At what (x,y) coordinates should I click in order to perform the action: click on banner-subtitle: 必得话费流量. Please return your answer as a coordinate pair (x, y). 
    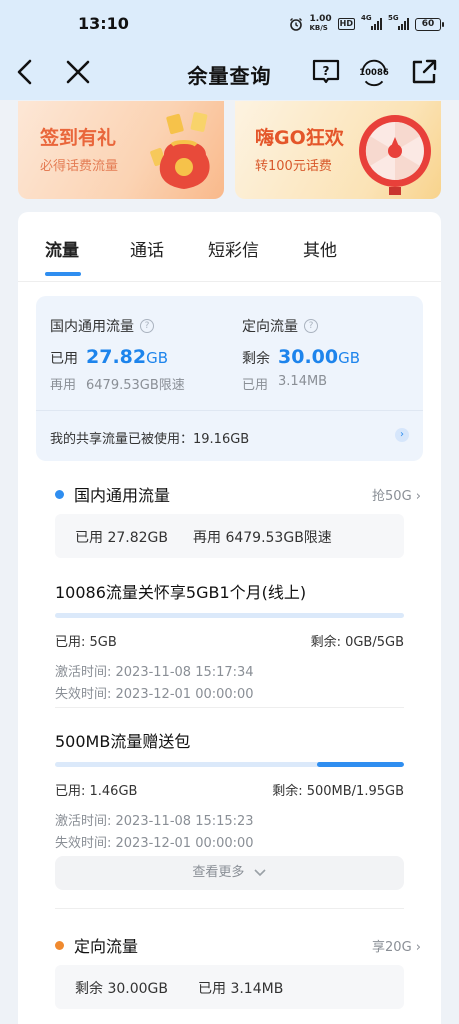
    Looking at the image, I should click on (79, 166).